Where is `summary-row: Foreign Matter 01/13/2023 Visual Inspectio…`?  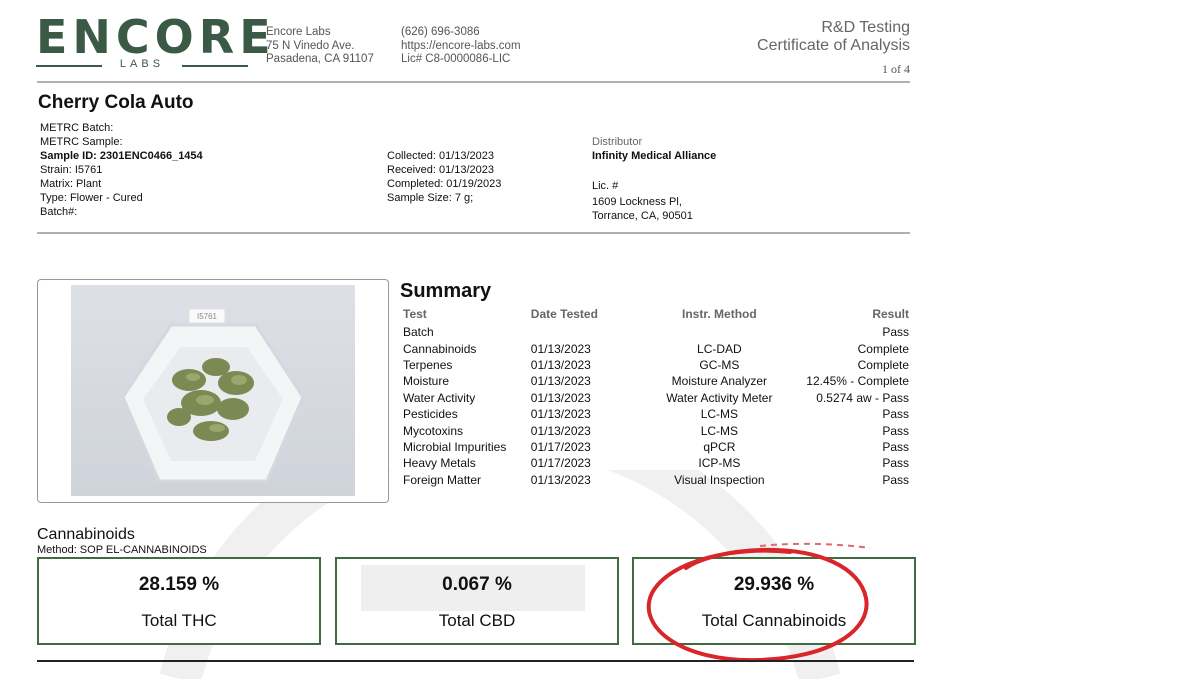
summary-row: Foreign Matter 01/13/2023 Visual Inspectio… is located at coordinates (656, 479).